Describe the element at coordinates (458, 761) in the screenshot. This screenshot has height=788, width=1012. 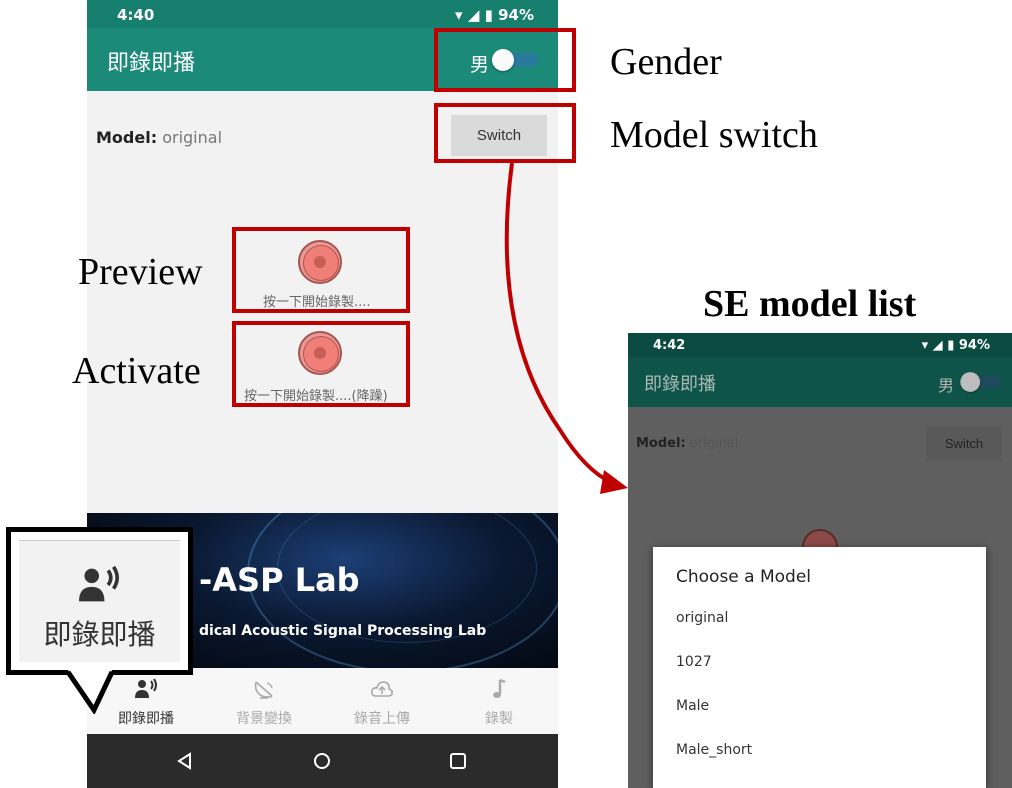
I see `recents-icon` at that location.